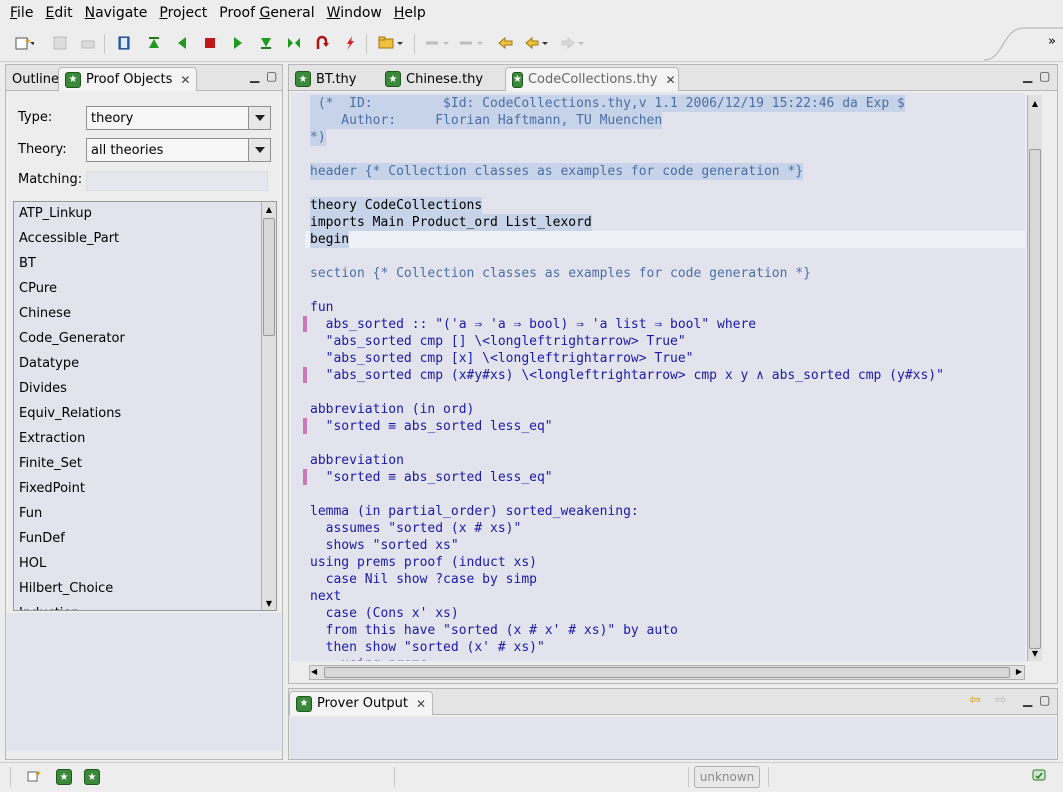 This screenshot has height=792, width=1063. I want to click on tab-proof-objects: ★ Proof Objects ✕, so click(128, 79).